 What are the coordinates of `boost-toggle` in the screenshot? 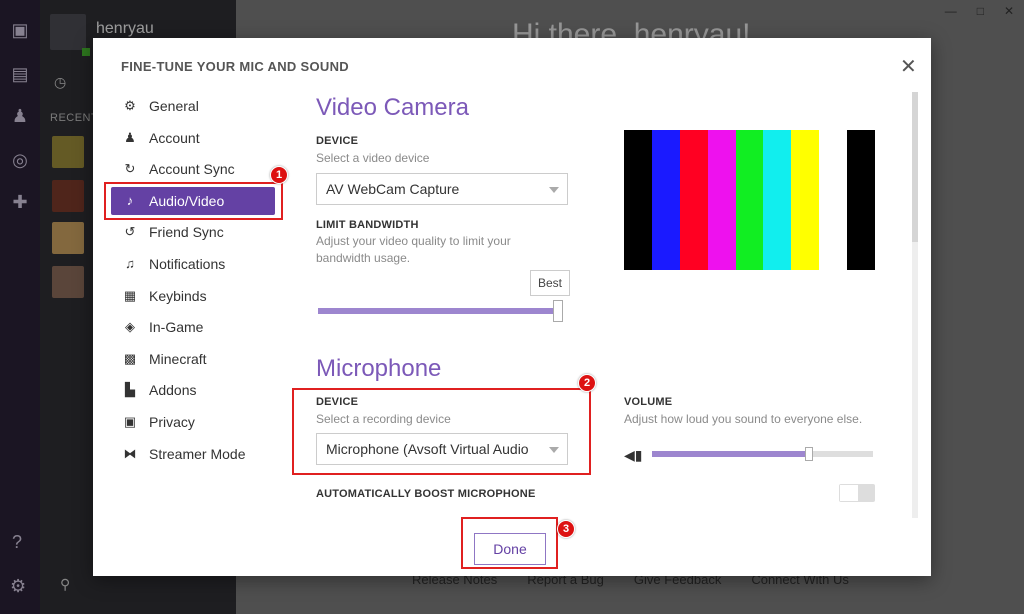 It's located at (857, 493).